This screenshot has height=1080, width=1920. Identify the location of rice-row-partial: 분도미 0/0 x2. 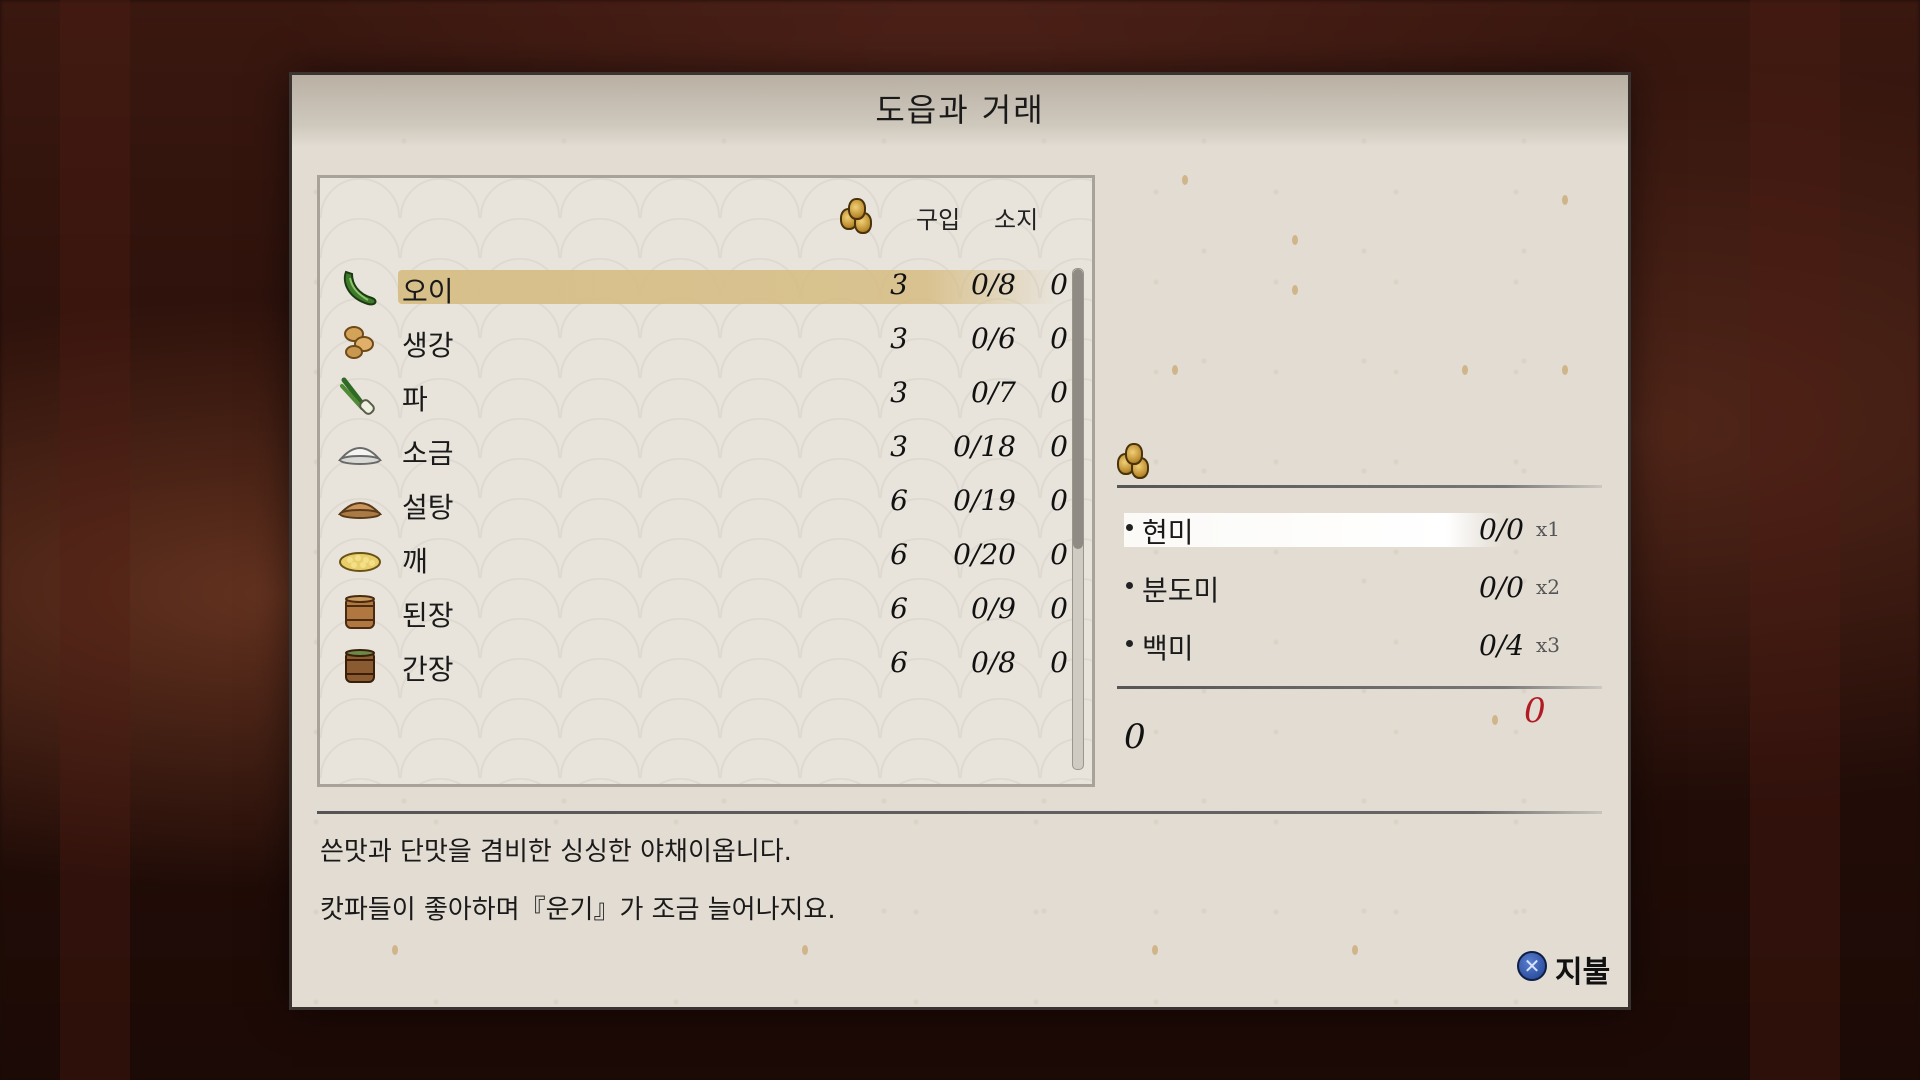
(1364, 589).